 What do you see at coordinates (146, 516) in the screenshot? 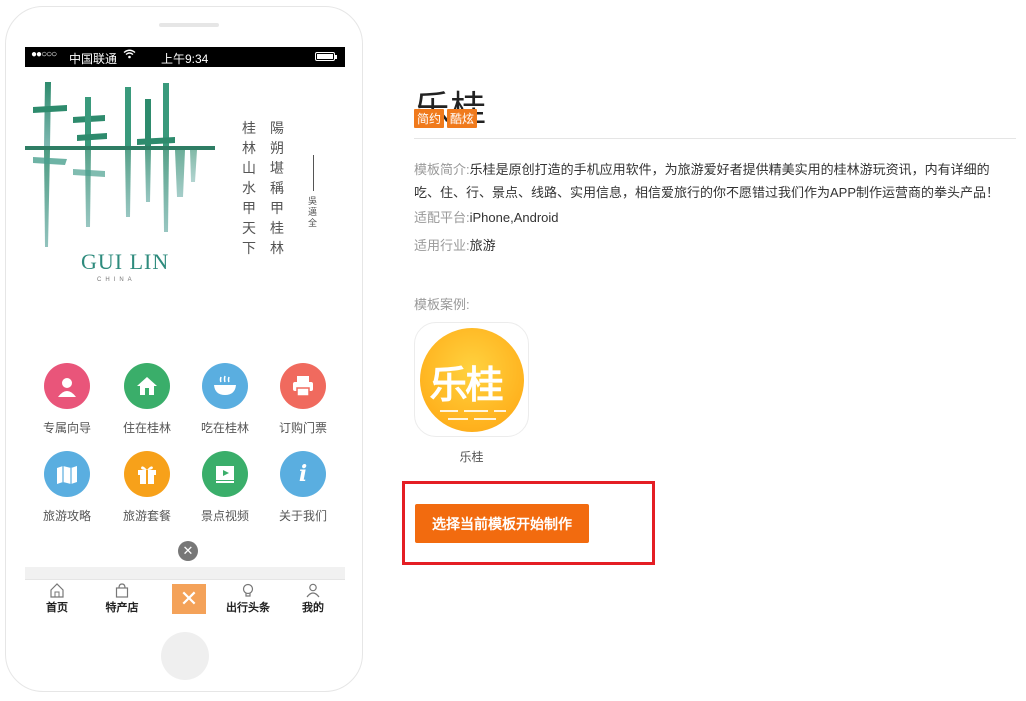
I see `menu-item-label: 旅游套餐` at bounding box center [146, 516].